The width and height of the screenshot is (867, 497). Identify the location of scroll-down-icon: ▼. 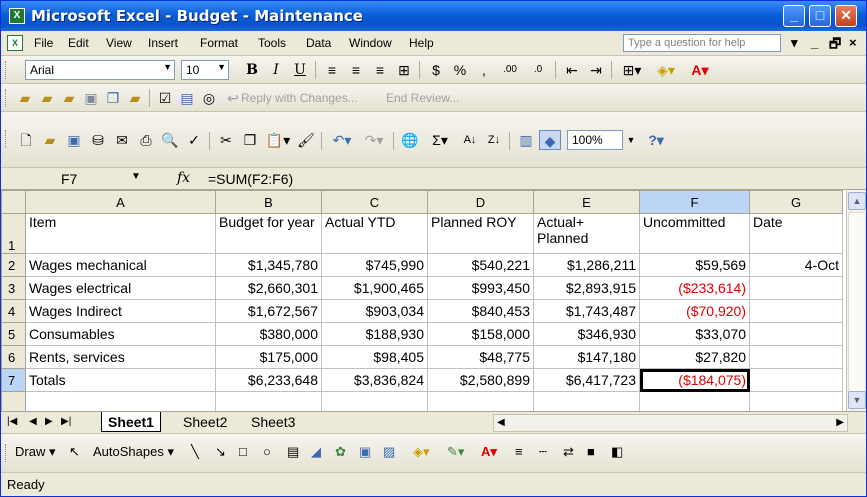
(857, 400).